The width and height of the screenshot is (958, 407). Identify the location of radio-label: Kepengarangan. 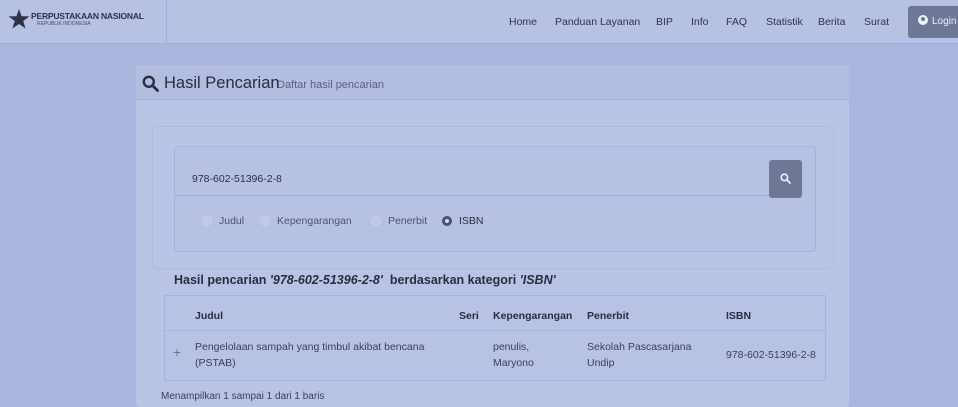
(314, 221).